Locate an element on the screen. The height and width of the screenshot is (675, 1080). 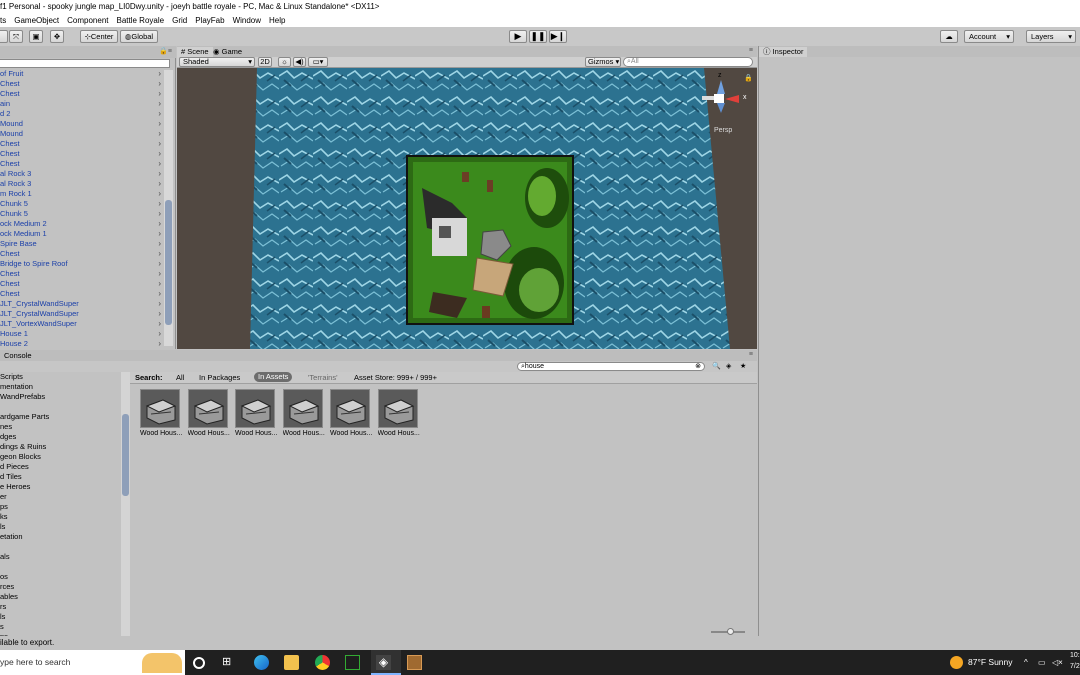
volume-icon: ◁× is located at coordinates (1057, 662).